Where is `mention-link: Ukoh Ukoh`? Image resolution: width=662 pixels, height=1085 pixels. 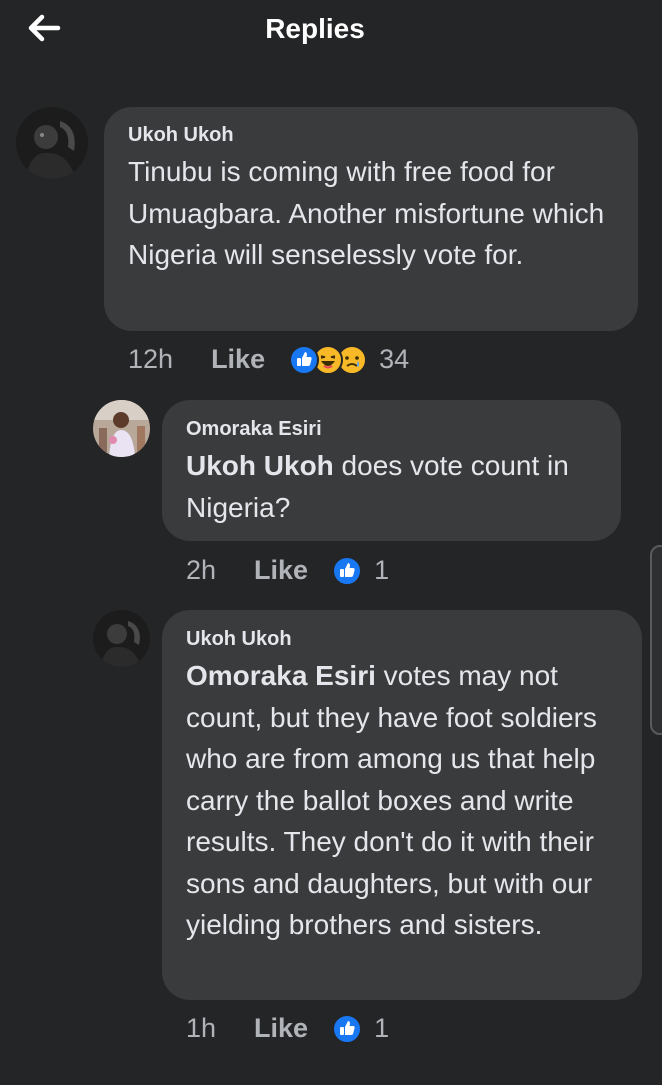 mention-link: Ukoh Ukoh is located at coordinates (260, 465).